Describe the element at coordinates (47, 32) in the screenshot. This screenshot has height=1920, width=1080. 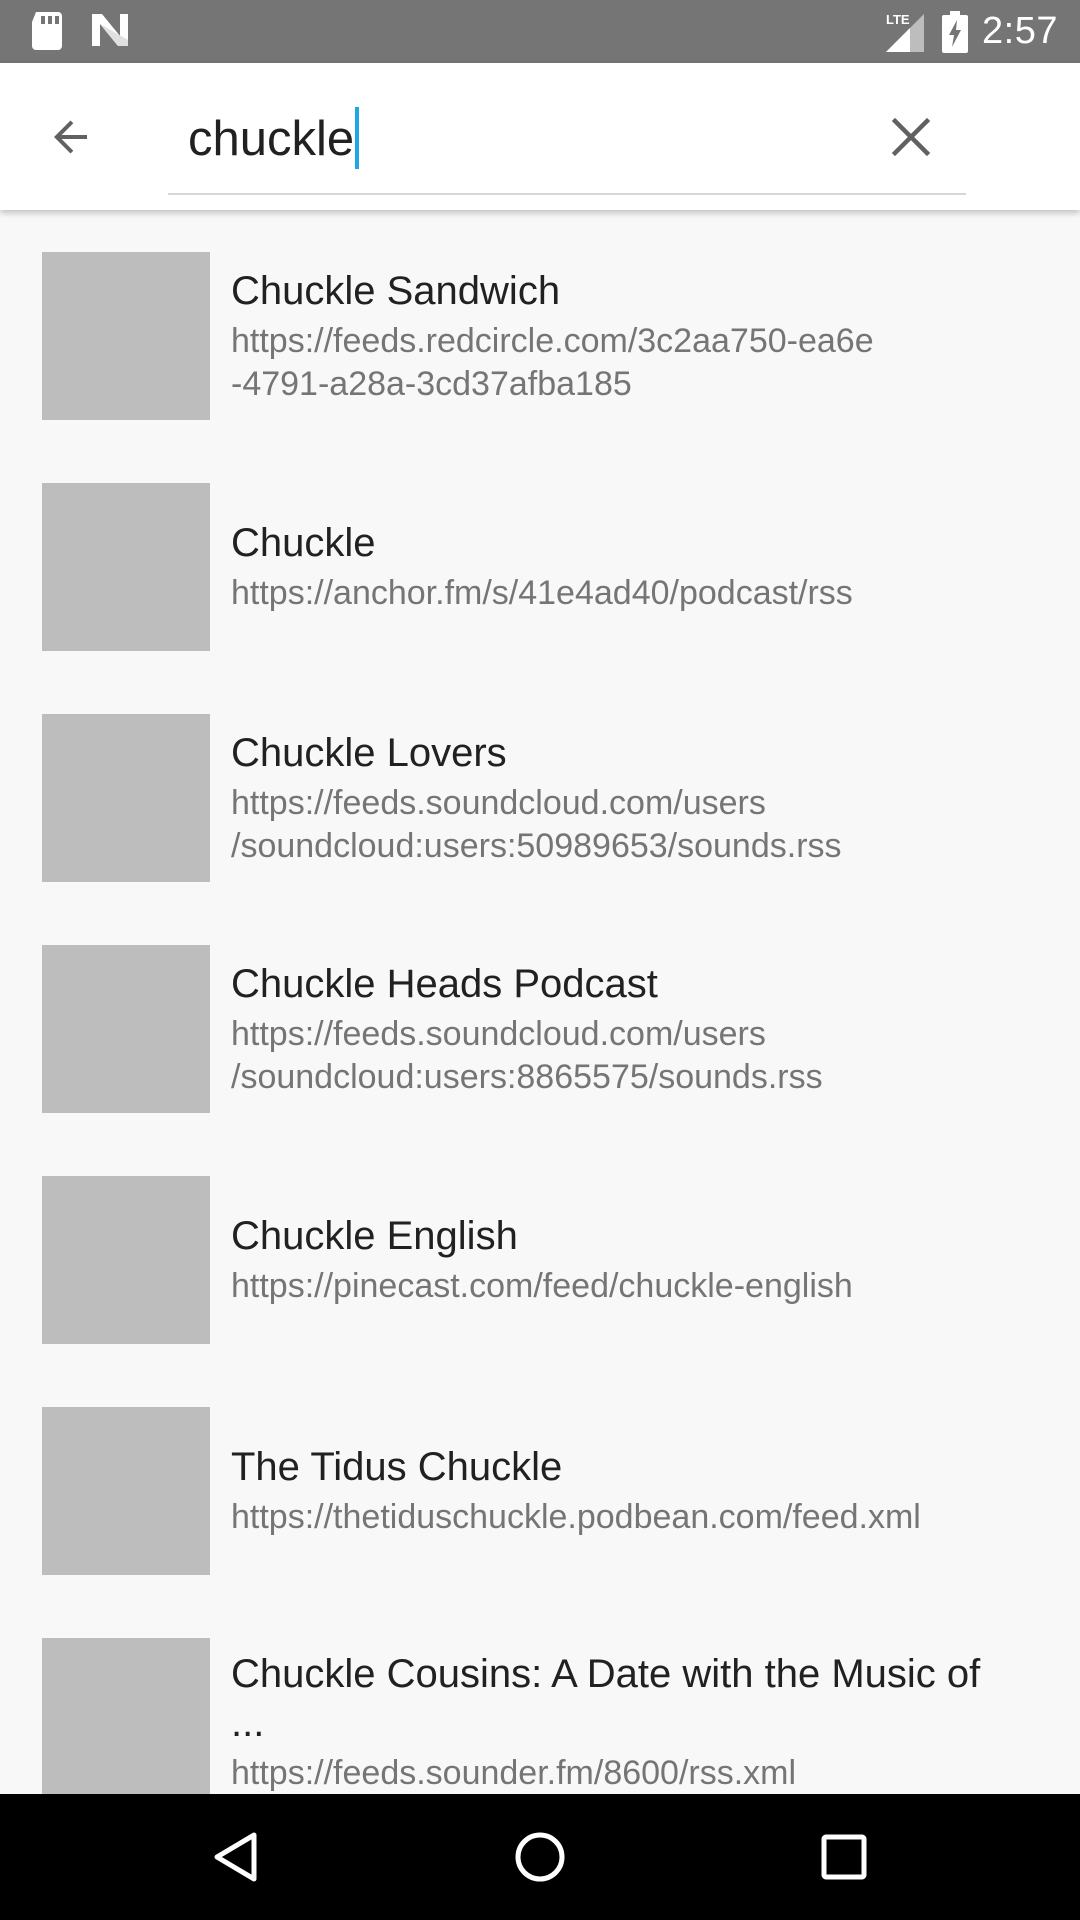
I see `sd-card-icon` at that location.